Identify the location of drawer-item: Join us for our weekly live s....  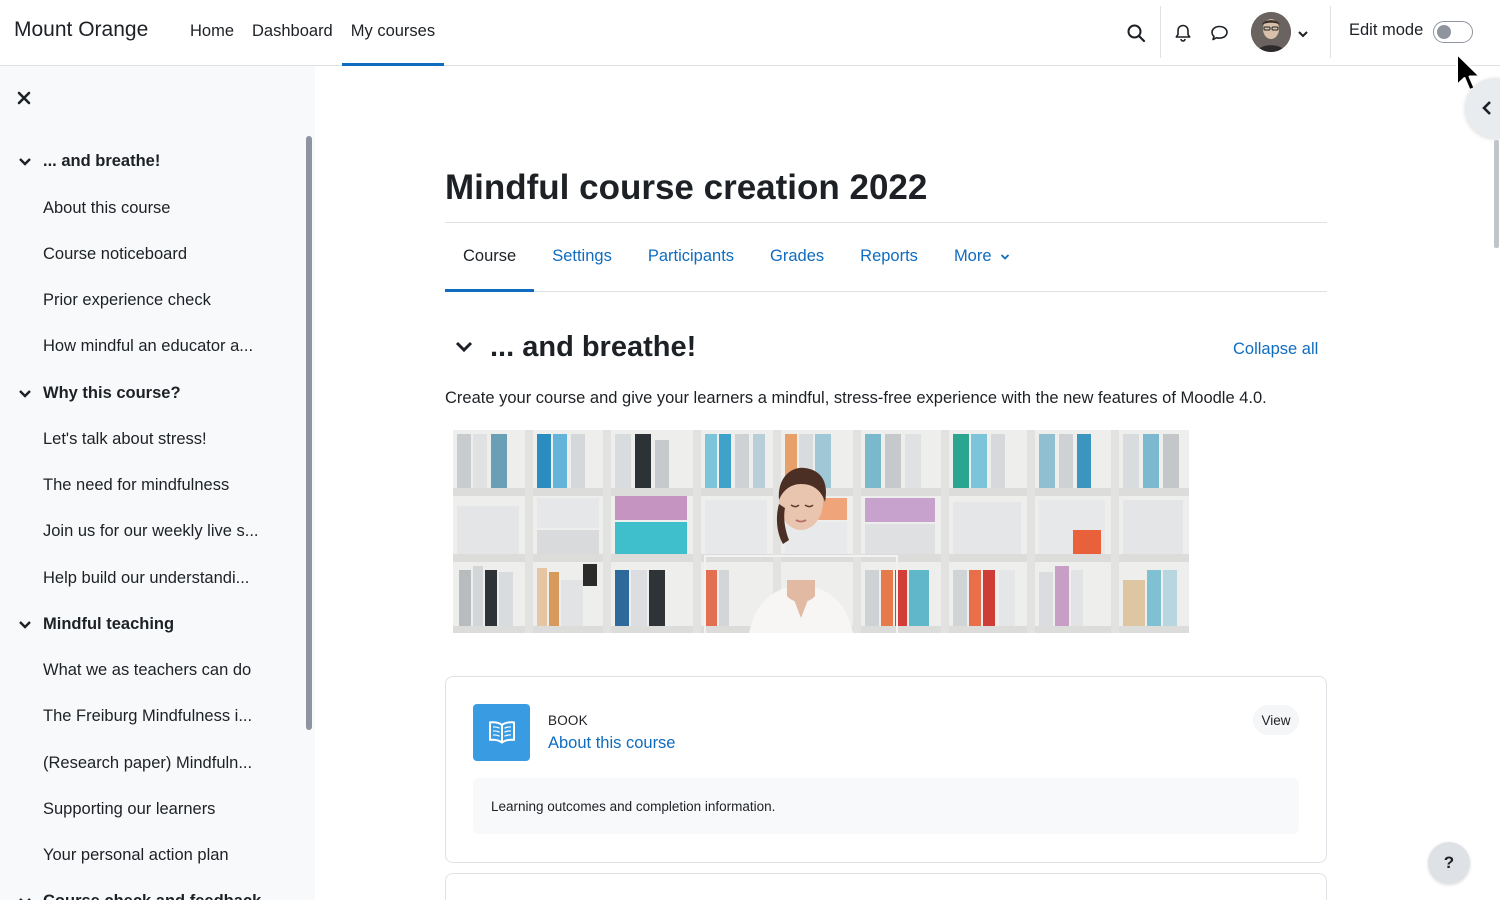
(151, 531).